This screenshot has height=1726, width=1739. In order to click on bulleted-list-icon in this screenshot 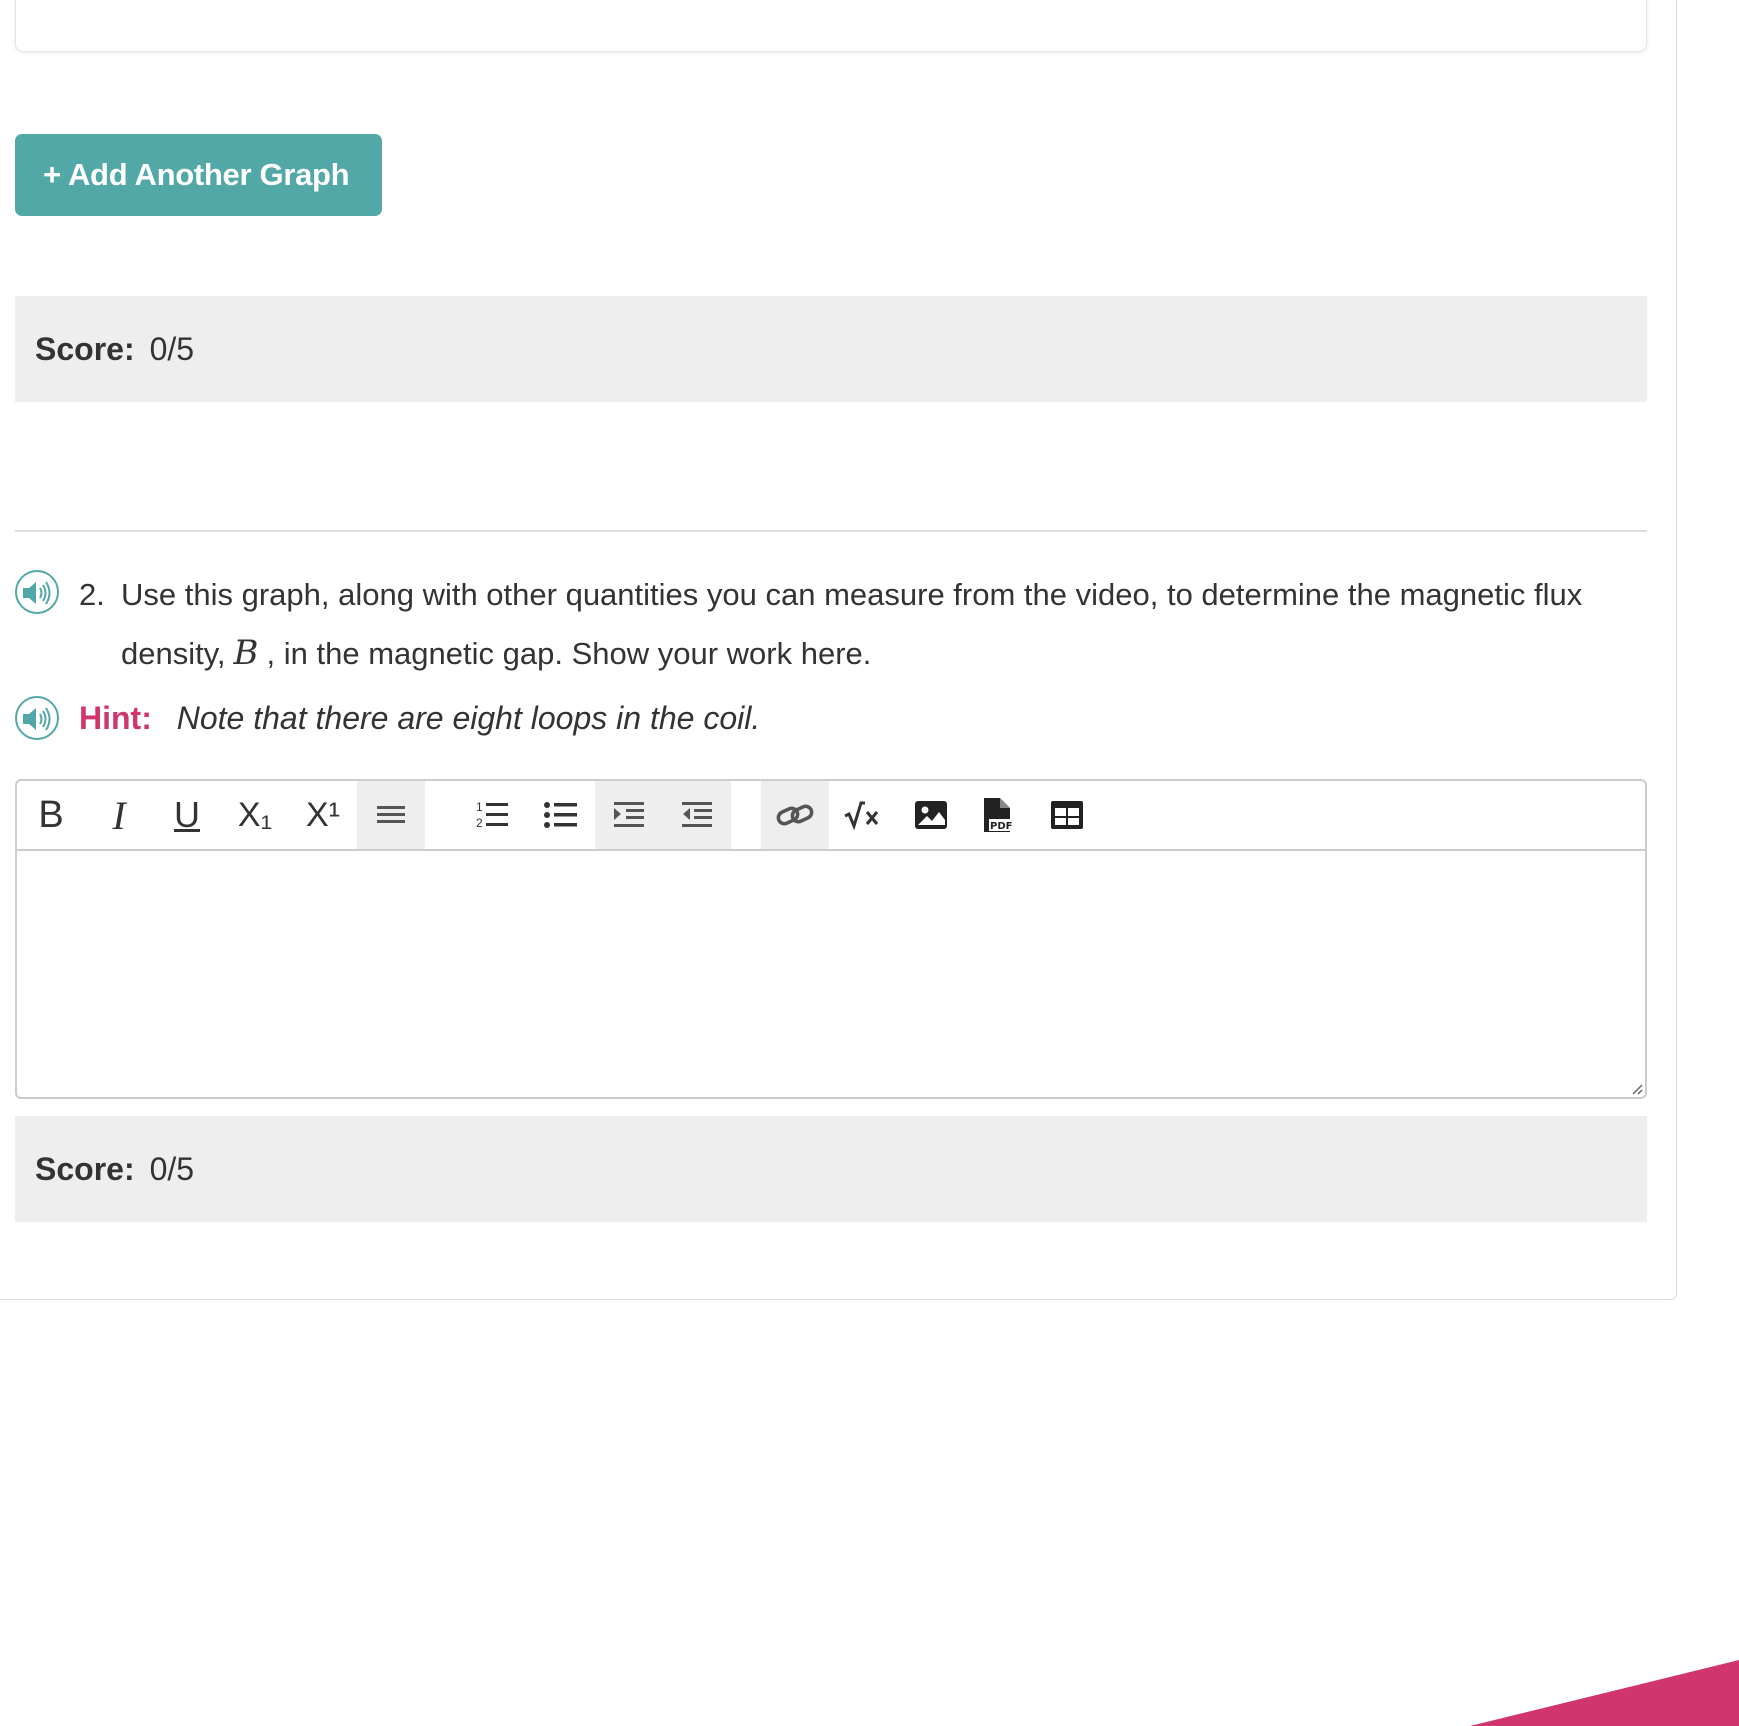, I will do `click(560, 815)`.